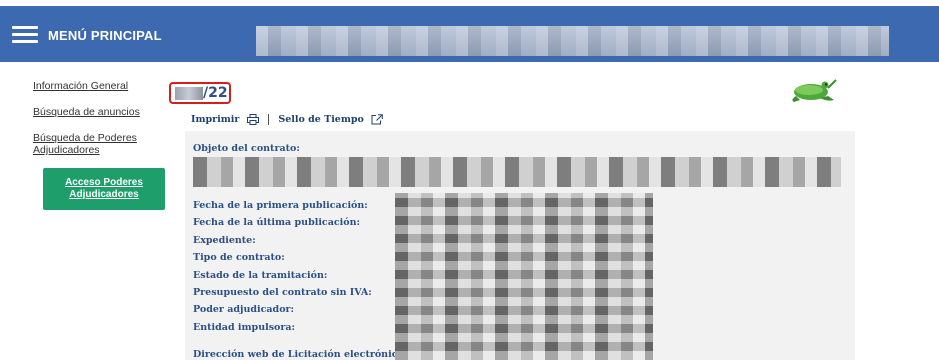 This screenshot has width=939, height=360. I want to click on sidebar-link-general-info: Información General, so click(80, 86).